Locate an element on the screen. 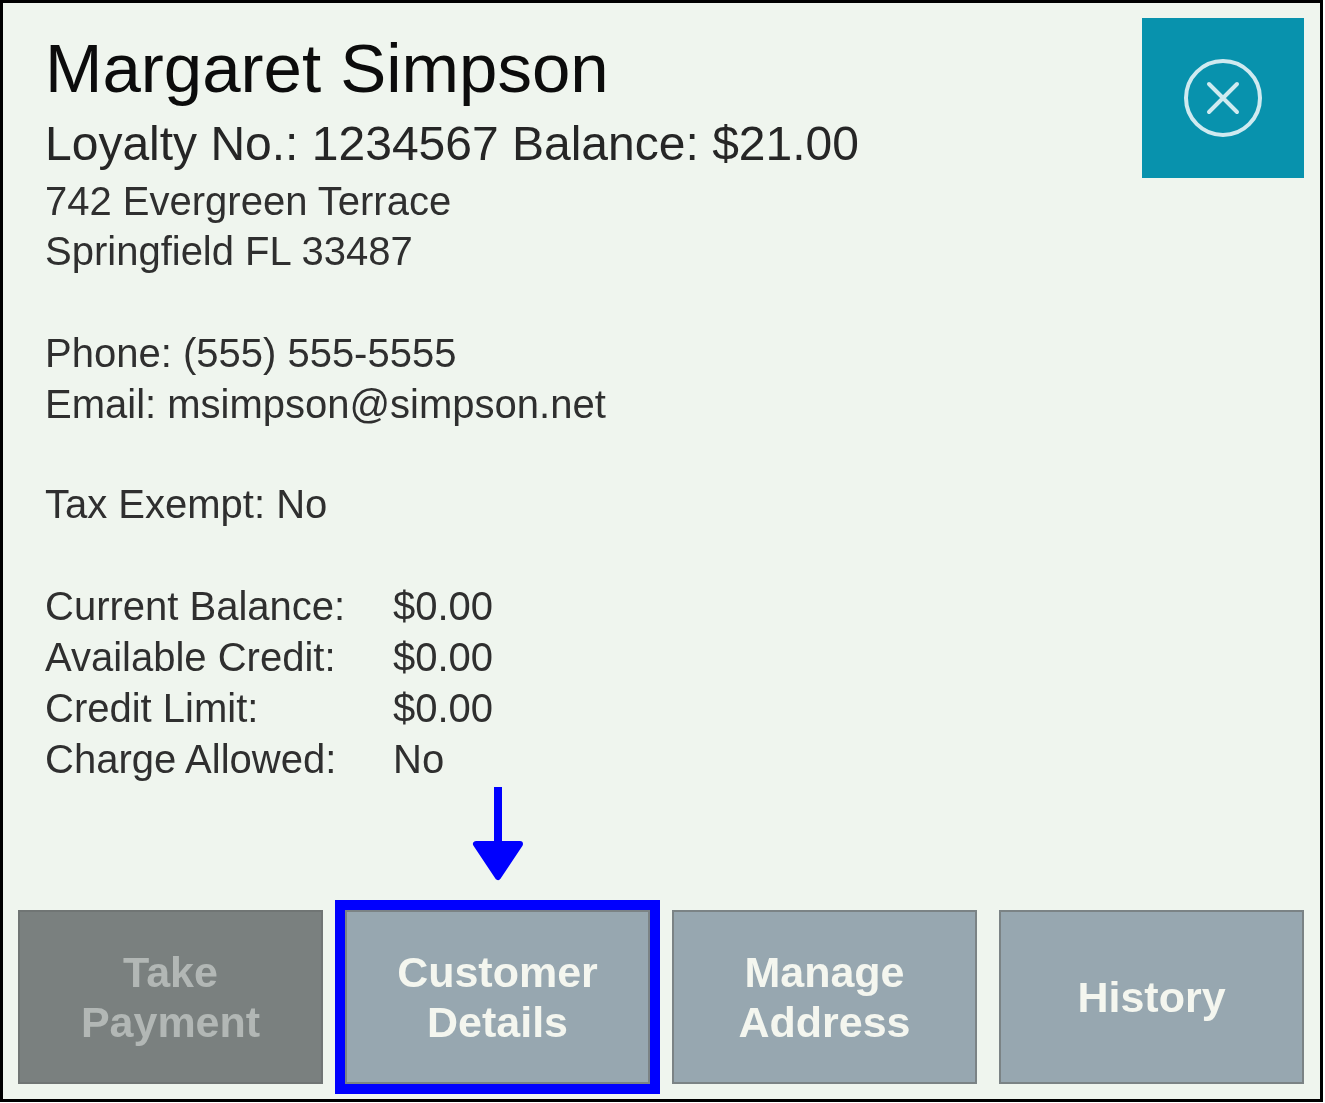 Image resolution: width=1325 pixels, height=1103 pixels. close-button is located at coordinates (1223, 98).